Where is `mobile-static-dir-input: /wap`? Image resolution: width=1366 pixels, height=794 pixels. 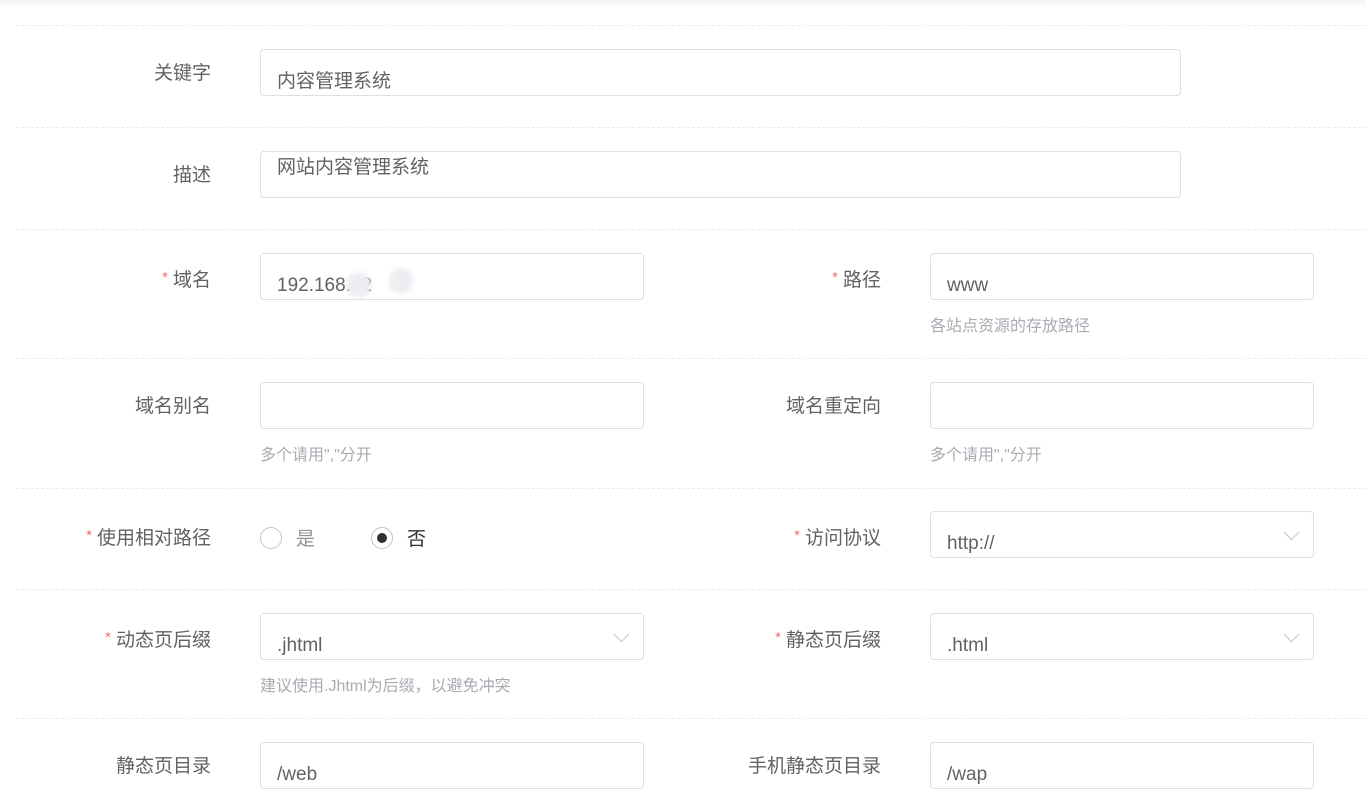 mobile-static-dir-input: /wap is located at coordinates (1122, 765).